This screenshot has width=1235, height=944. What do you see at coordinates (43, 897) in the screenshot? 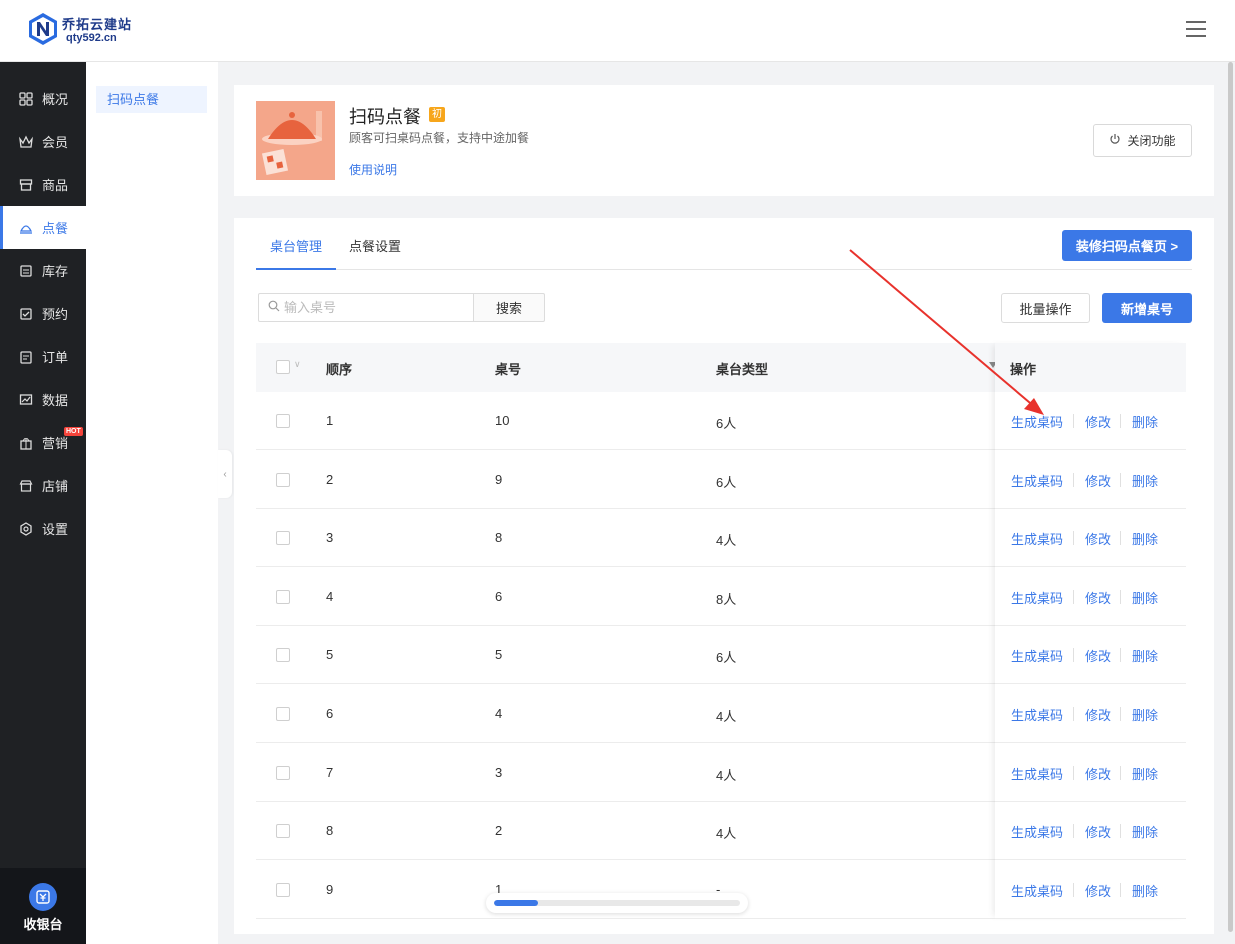
I see `cashier-icon` at bounding box center [43, 897].